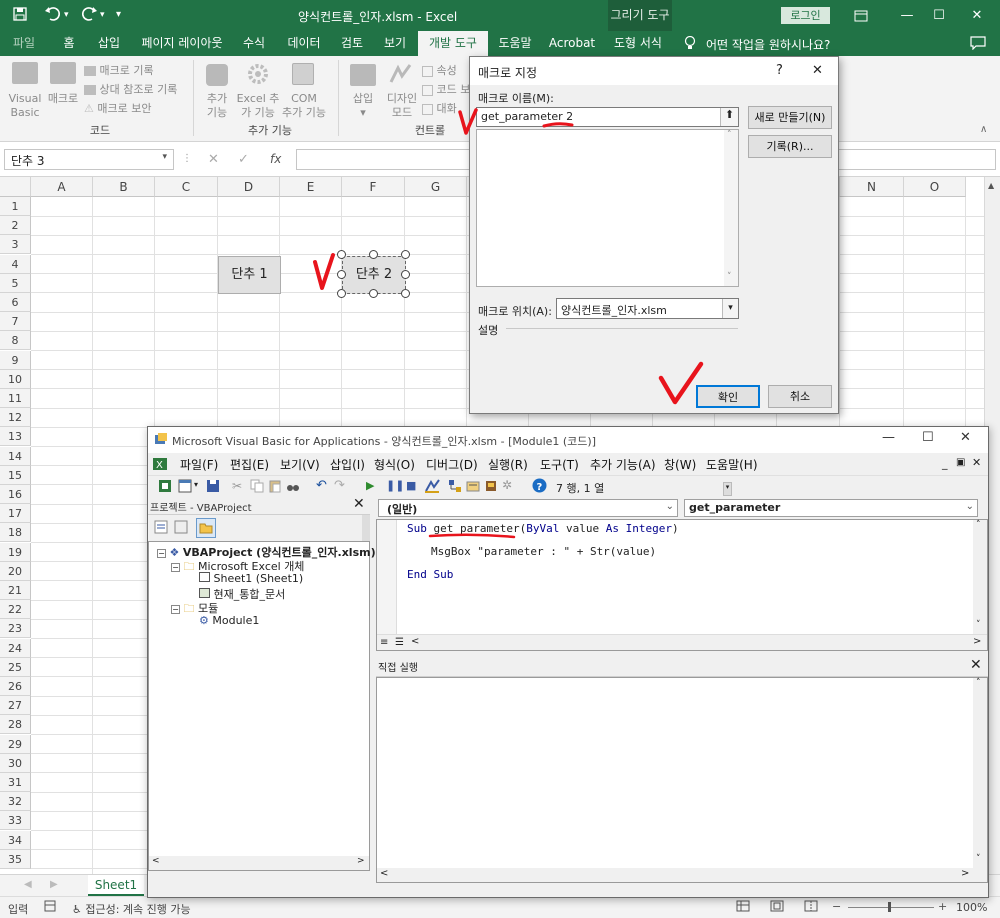  What do you see at coordinates (436, 187) in the screenshot?
I see `column-header-g: G` at bounding box center [436, 187].